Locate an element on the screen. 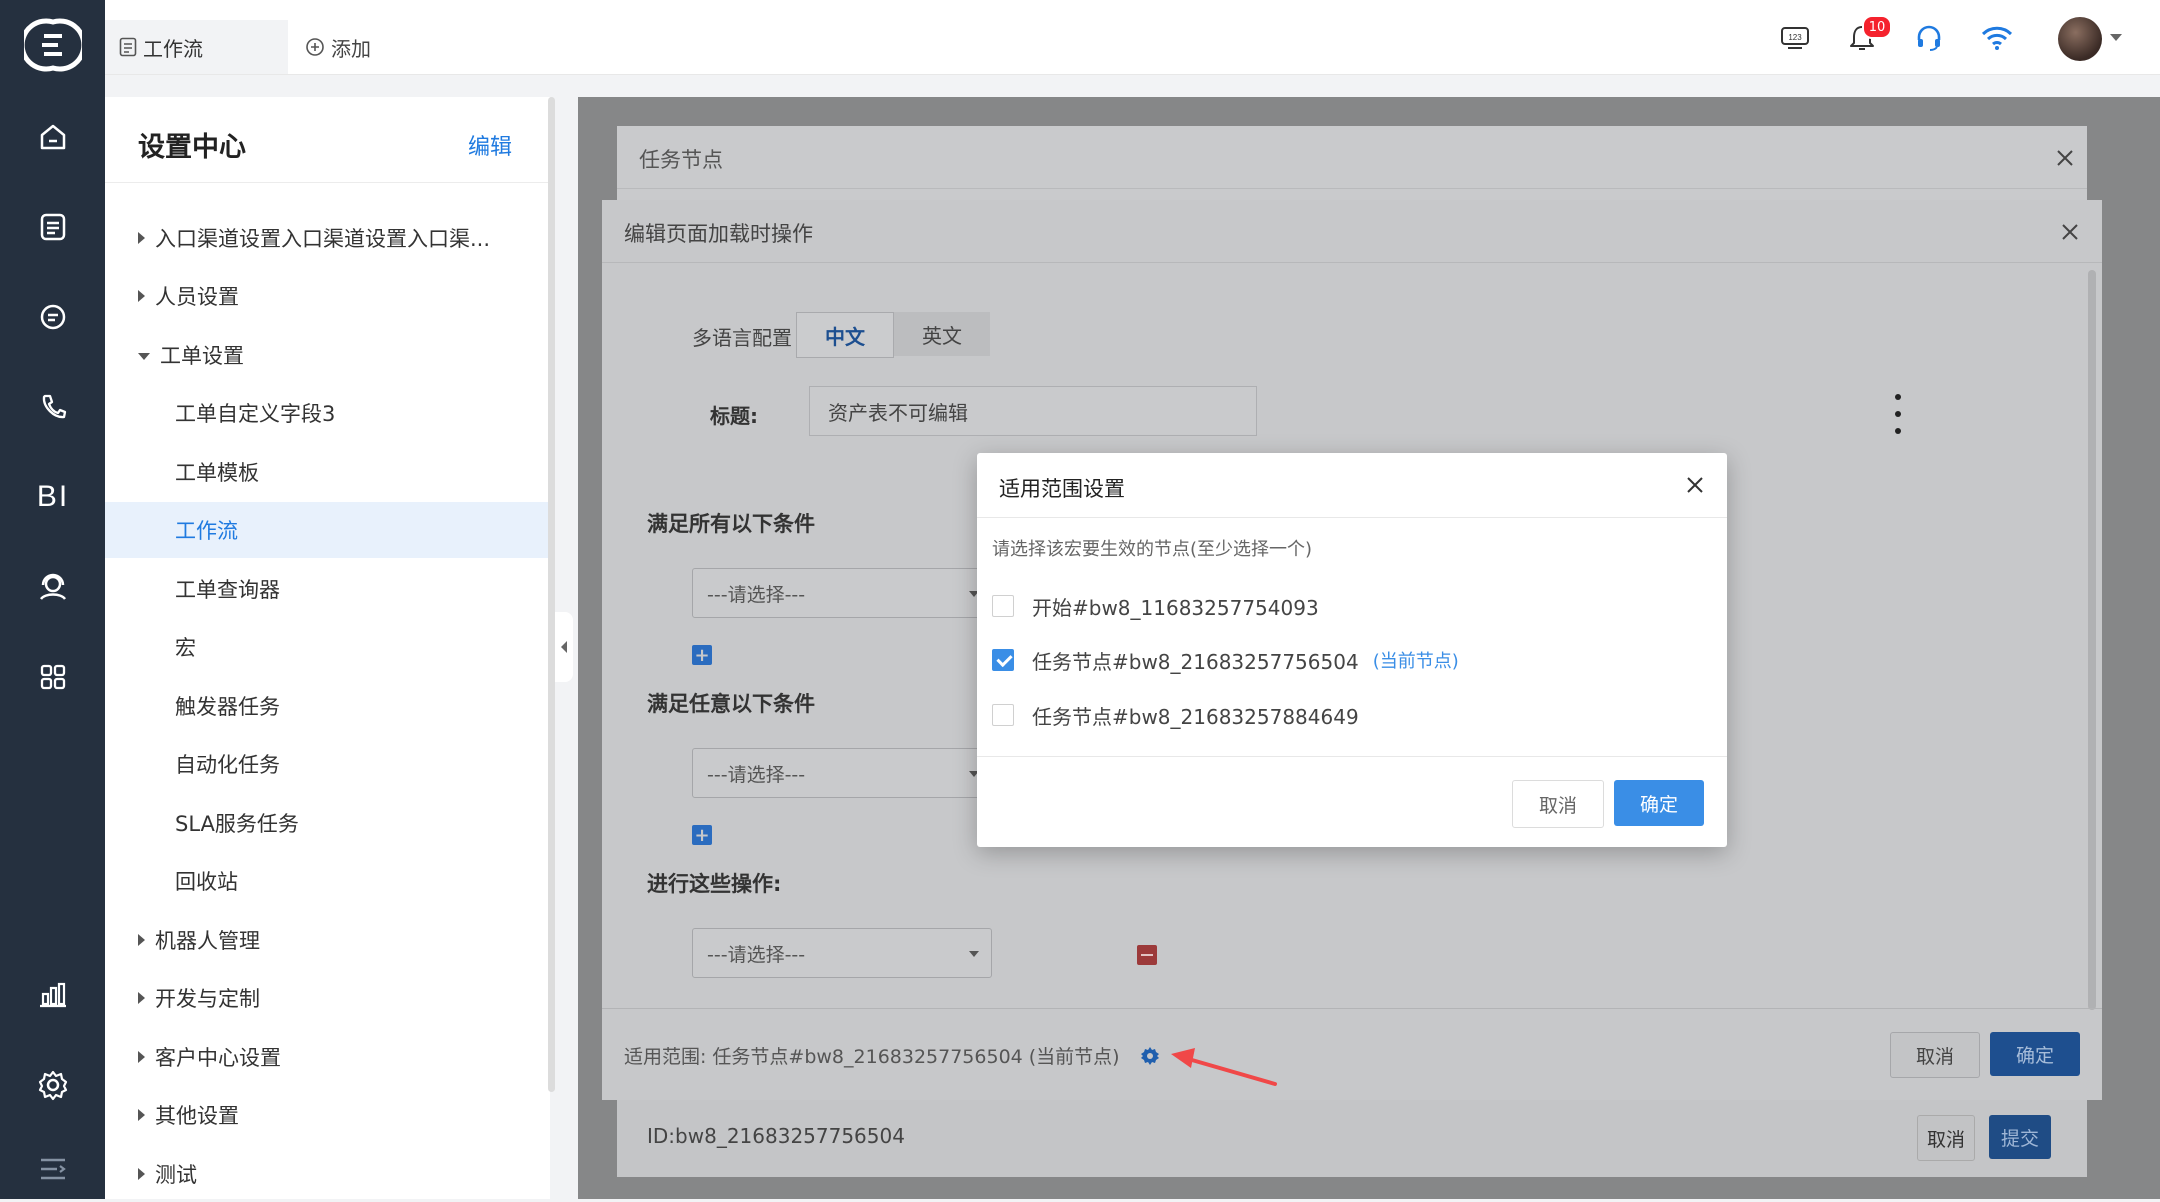 Image resolution: width=2160 pixels, height=1202 pixels. settings-gear-icon is located at coordinates (53, 1085).